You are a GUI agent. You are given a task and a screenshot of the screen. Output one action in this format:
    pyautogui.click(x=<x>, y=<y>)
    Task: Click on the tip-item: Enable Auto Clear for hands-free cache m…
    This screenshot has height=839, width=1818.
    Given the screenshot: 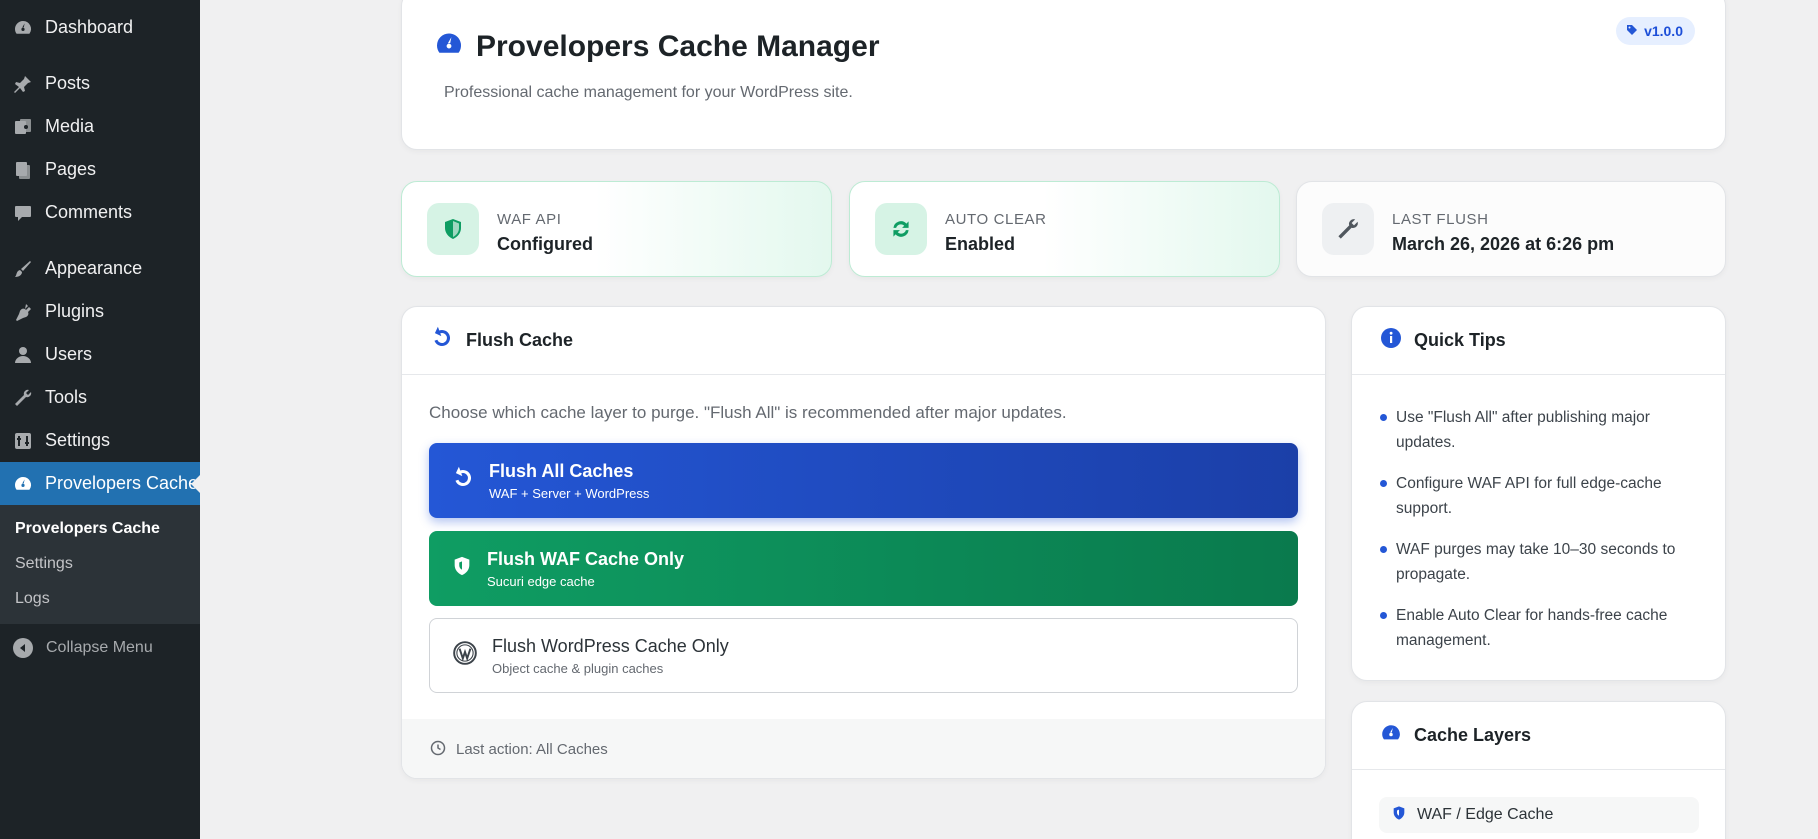 What is the action you would take?
    pyautogui.click(x=1538, y=628)
    